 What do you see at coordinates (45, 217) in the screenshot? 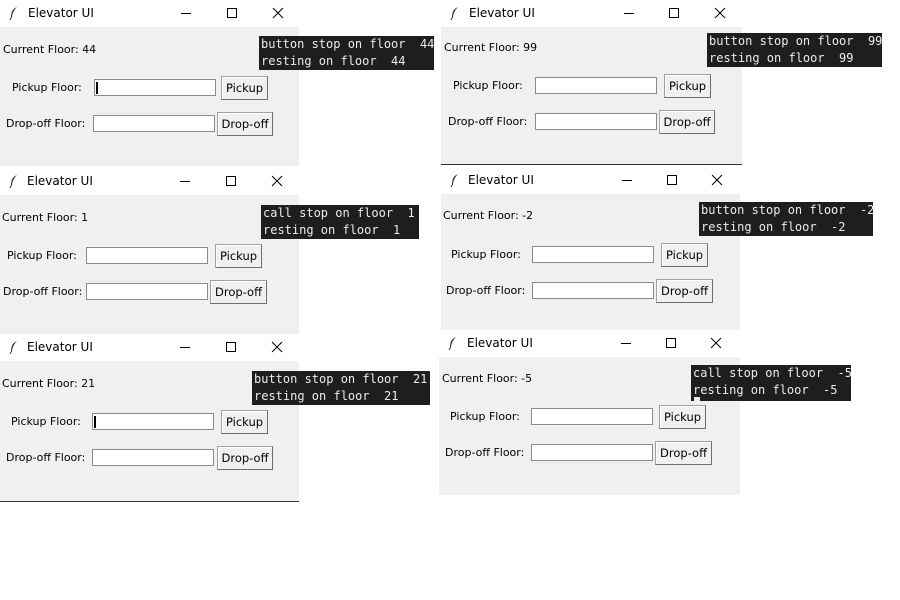
I see `current-floor-label: Current Floor: 1` at bounding box center [45, 217].